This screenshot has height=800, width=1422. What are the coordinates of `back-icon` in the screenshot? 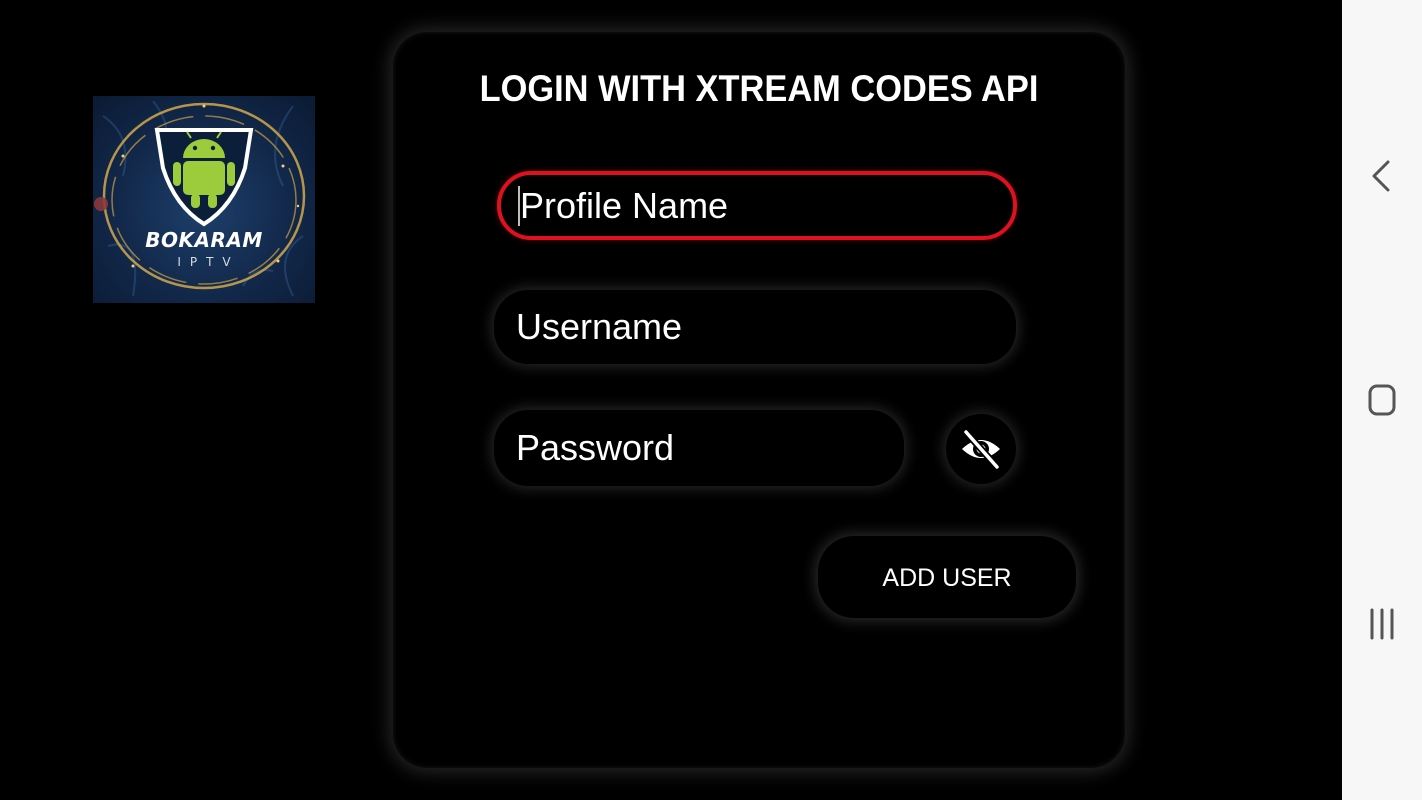 It's located at (1381, 176).